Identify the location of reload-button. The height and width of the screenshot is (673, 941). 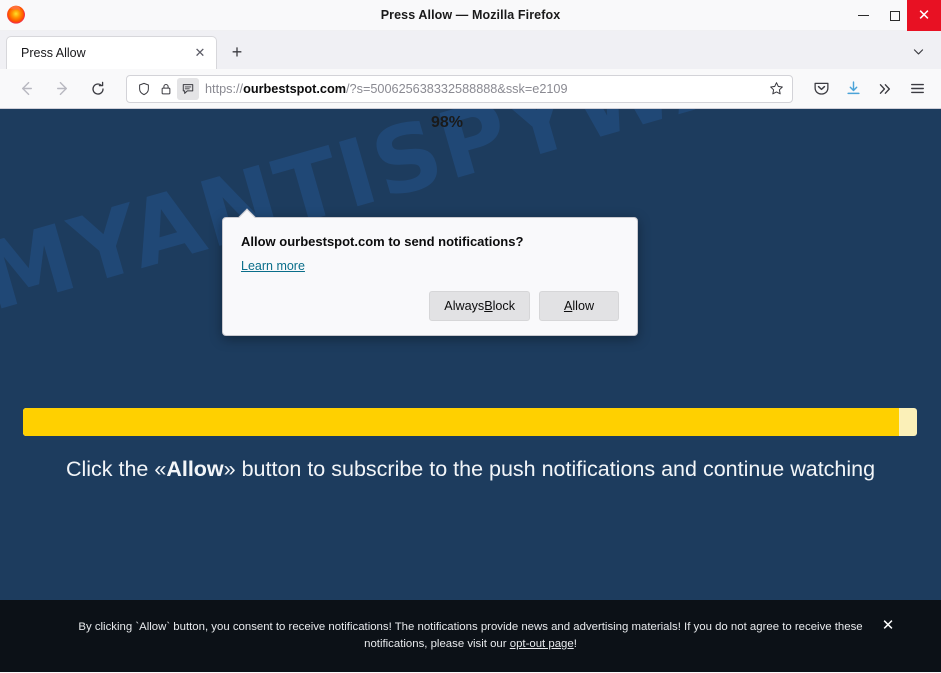
(98, 89).